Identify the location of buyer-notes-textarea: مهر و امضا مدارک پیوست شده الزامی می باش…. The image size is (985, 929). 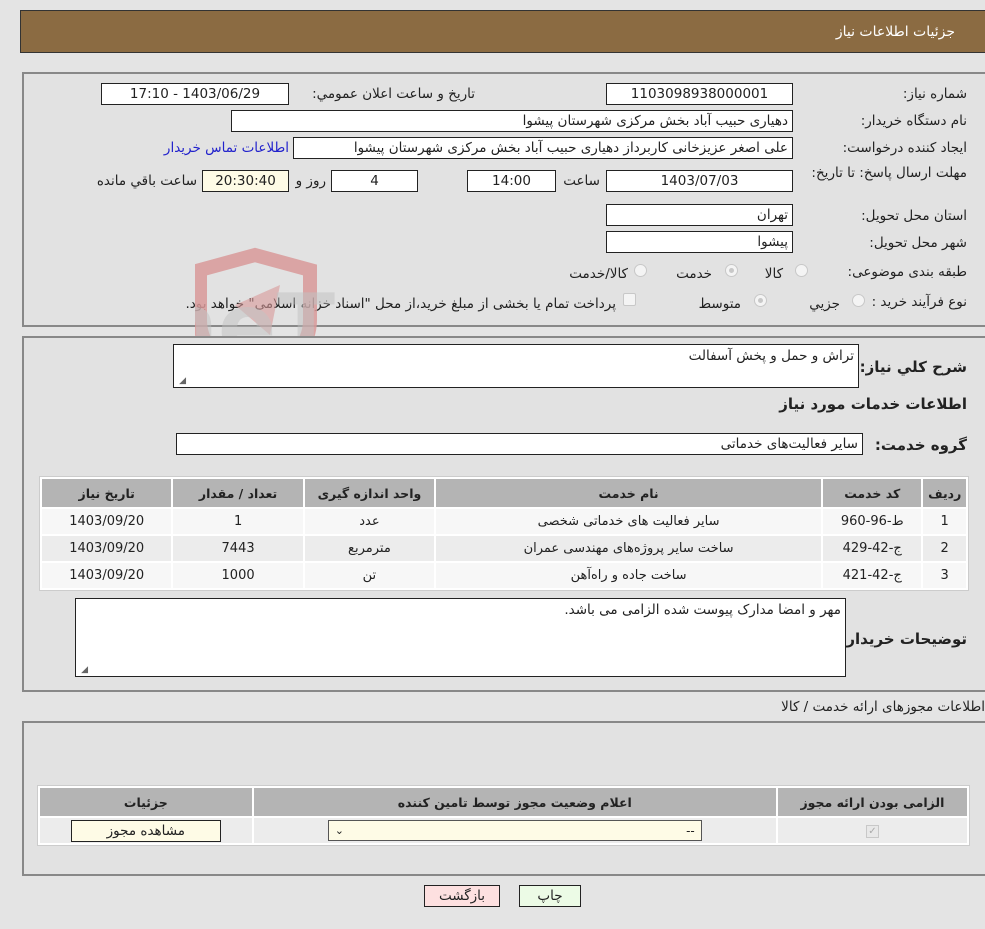
(460, 637).